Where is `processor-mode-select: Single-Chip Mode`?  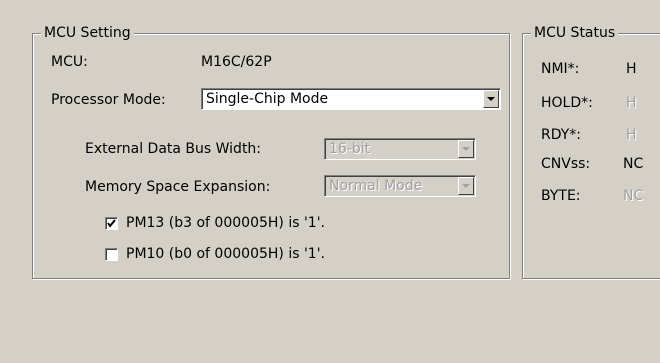 processor-mode-select: Single-Chip Mode is located at coordinates (351, 99).